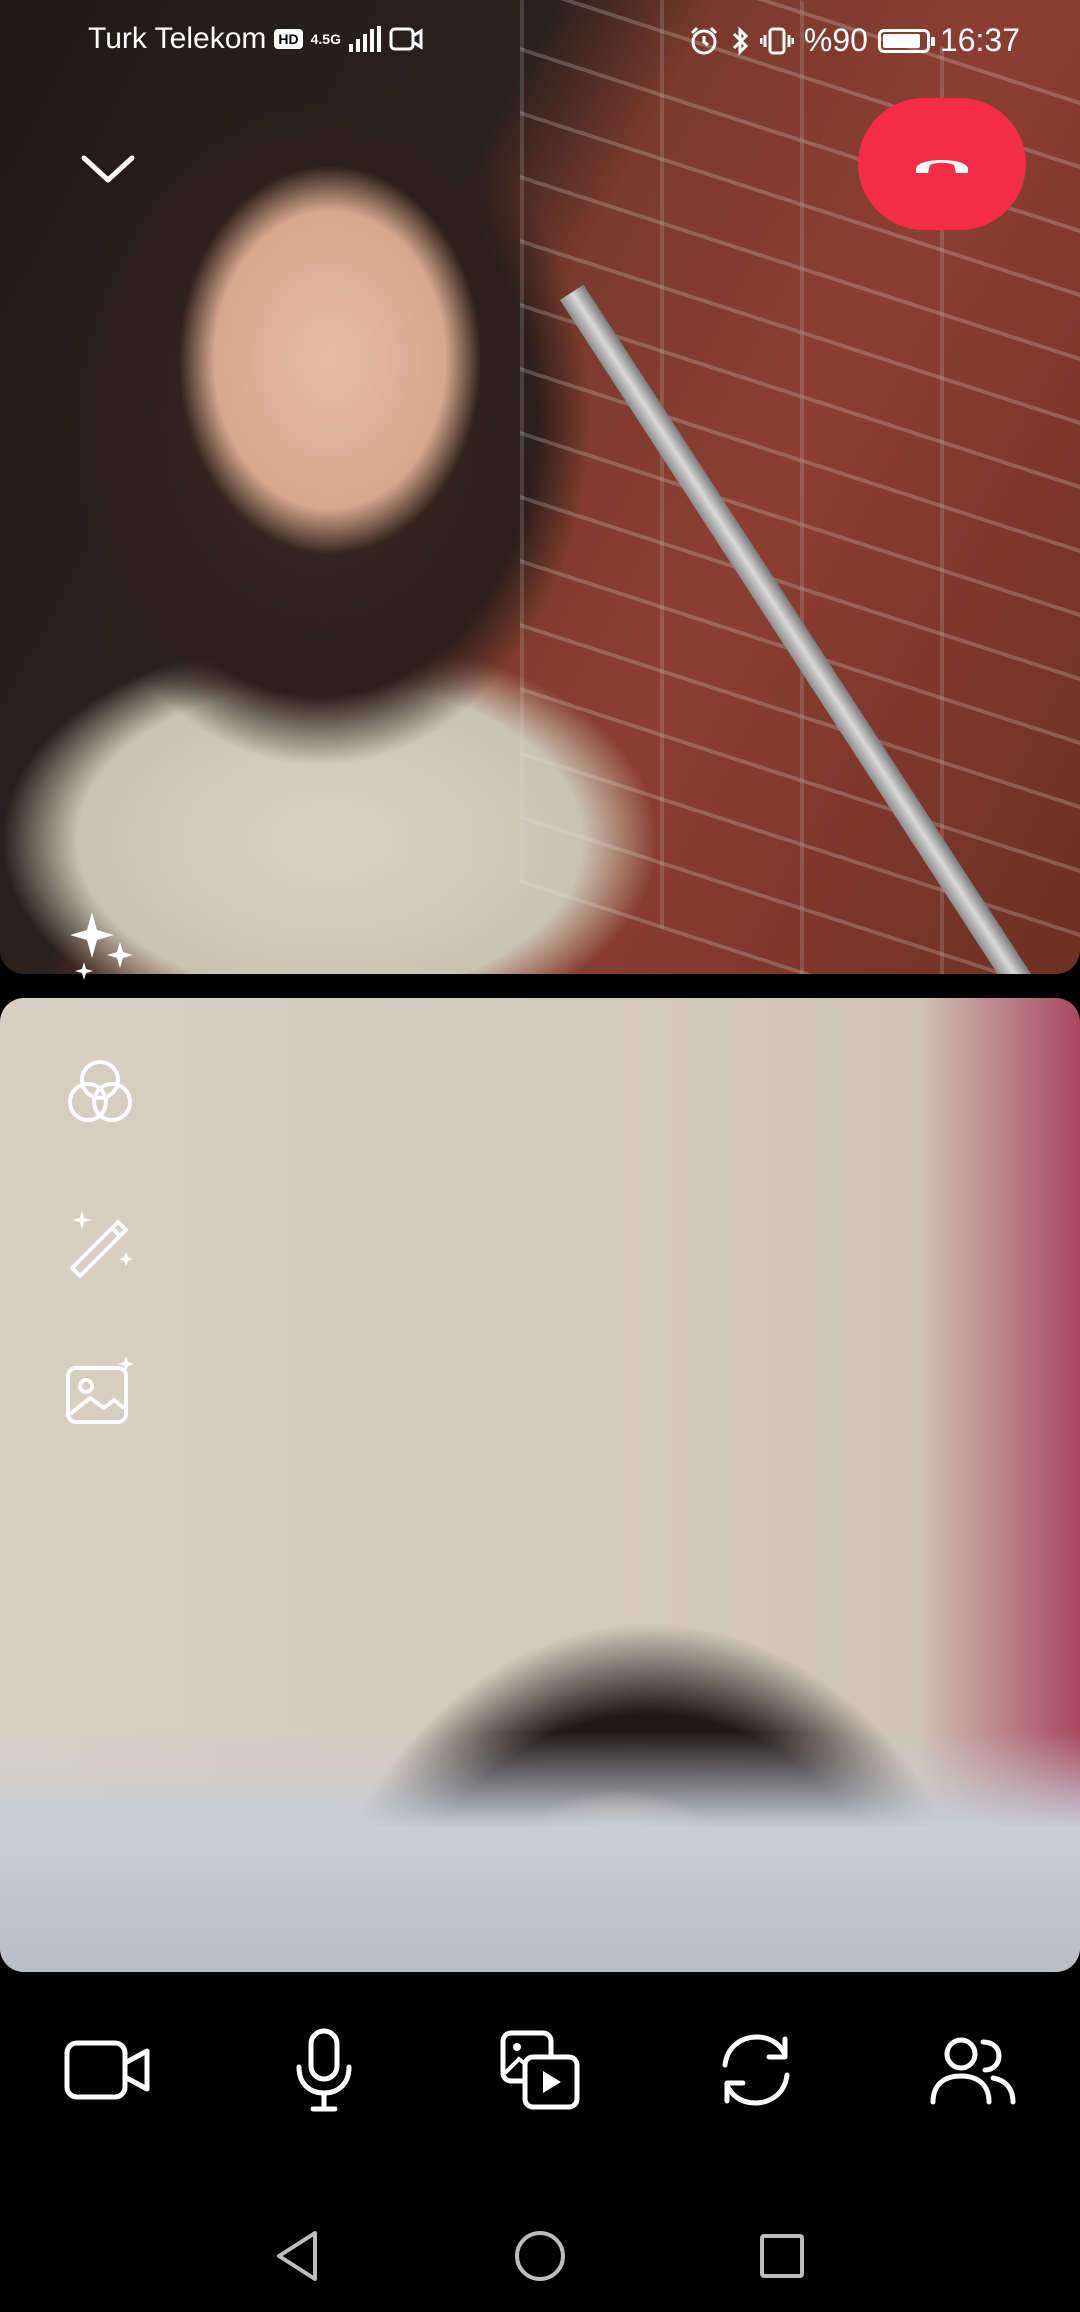 This screenshot has width=1080, height=2312. What do you see at coordinates (703, 40) in the screenshot?
I see `alarm-icon` at bounding box center [703, 40].